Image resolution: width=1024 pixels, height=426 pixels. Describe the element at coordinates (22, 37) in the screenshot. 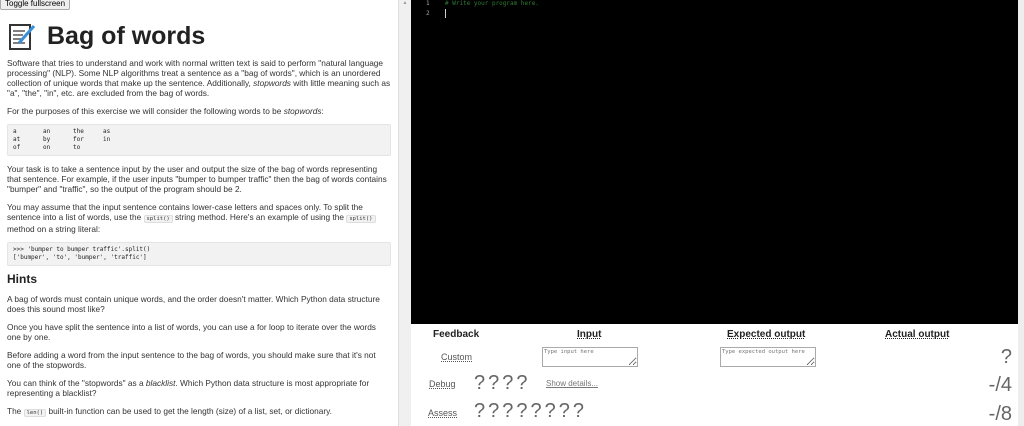

I see `memo-icon` at that location.